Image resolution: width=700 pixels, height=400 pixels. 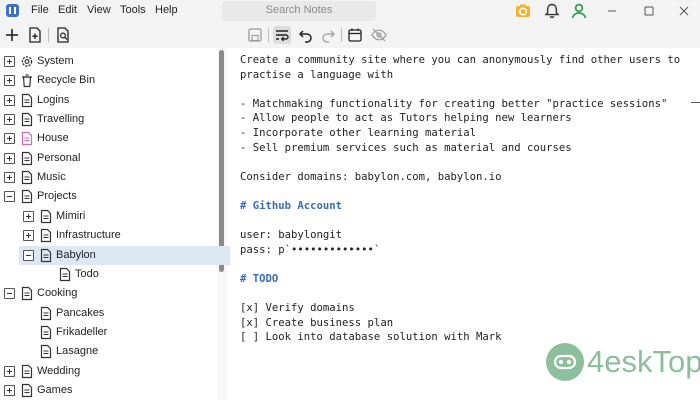 I want to click on menu-edit: Edit, so click(x=67, y=10).